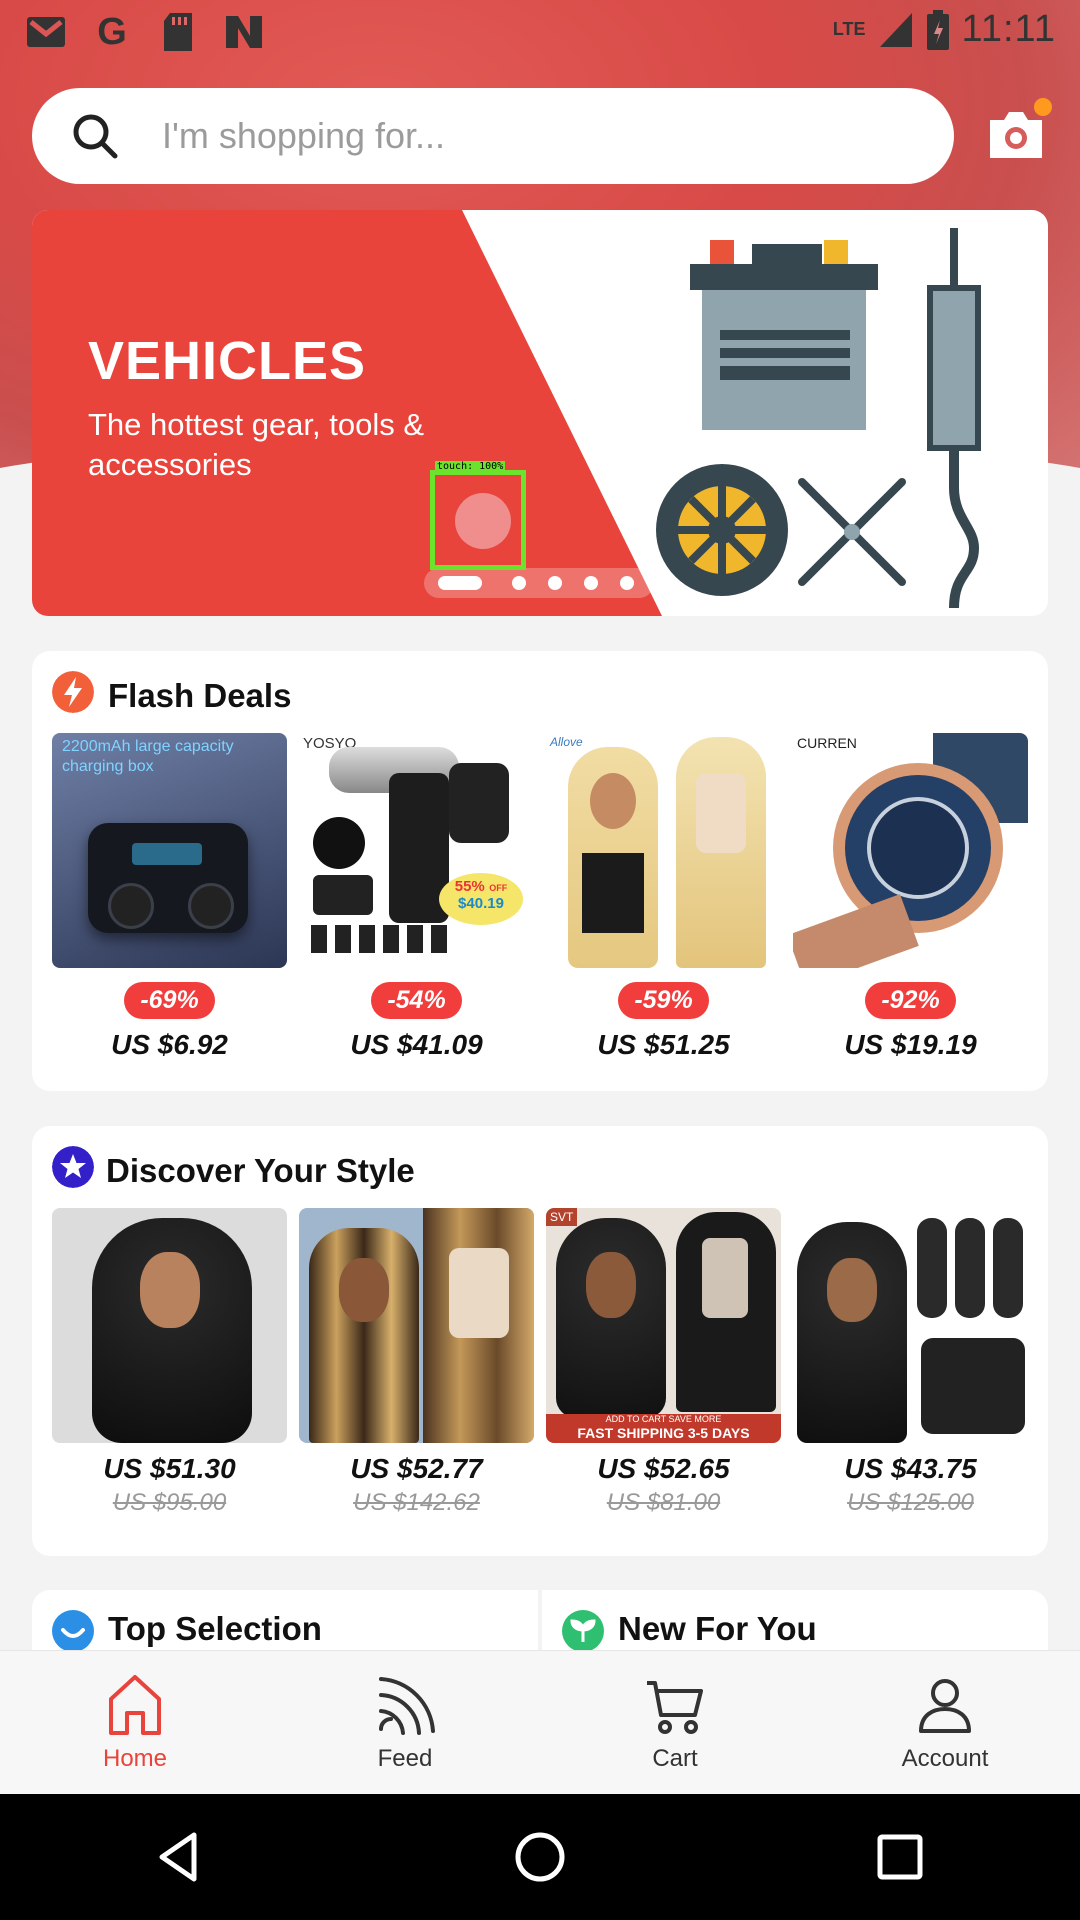 Image resolution: width=1080 pixels, height=1920 pixels. What do you see at coordinates (169, 1044) in the screenshot?
I see `product-price: US $6.92` at bounding box center [169, 1044].